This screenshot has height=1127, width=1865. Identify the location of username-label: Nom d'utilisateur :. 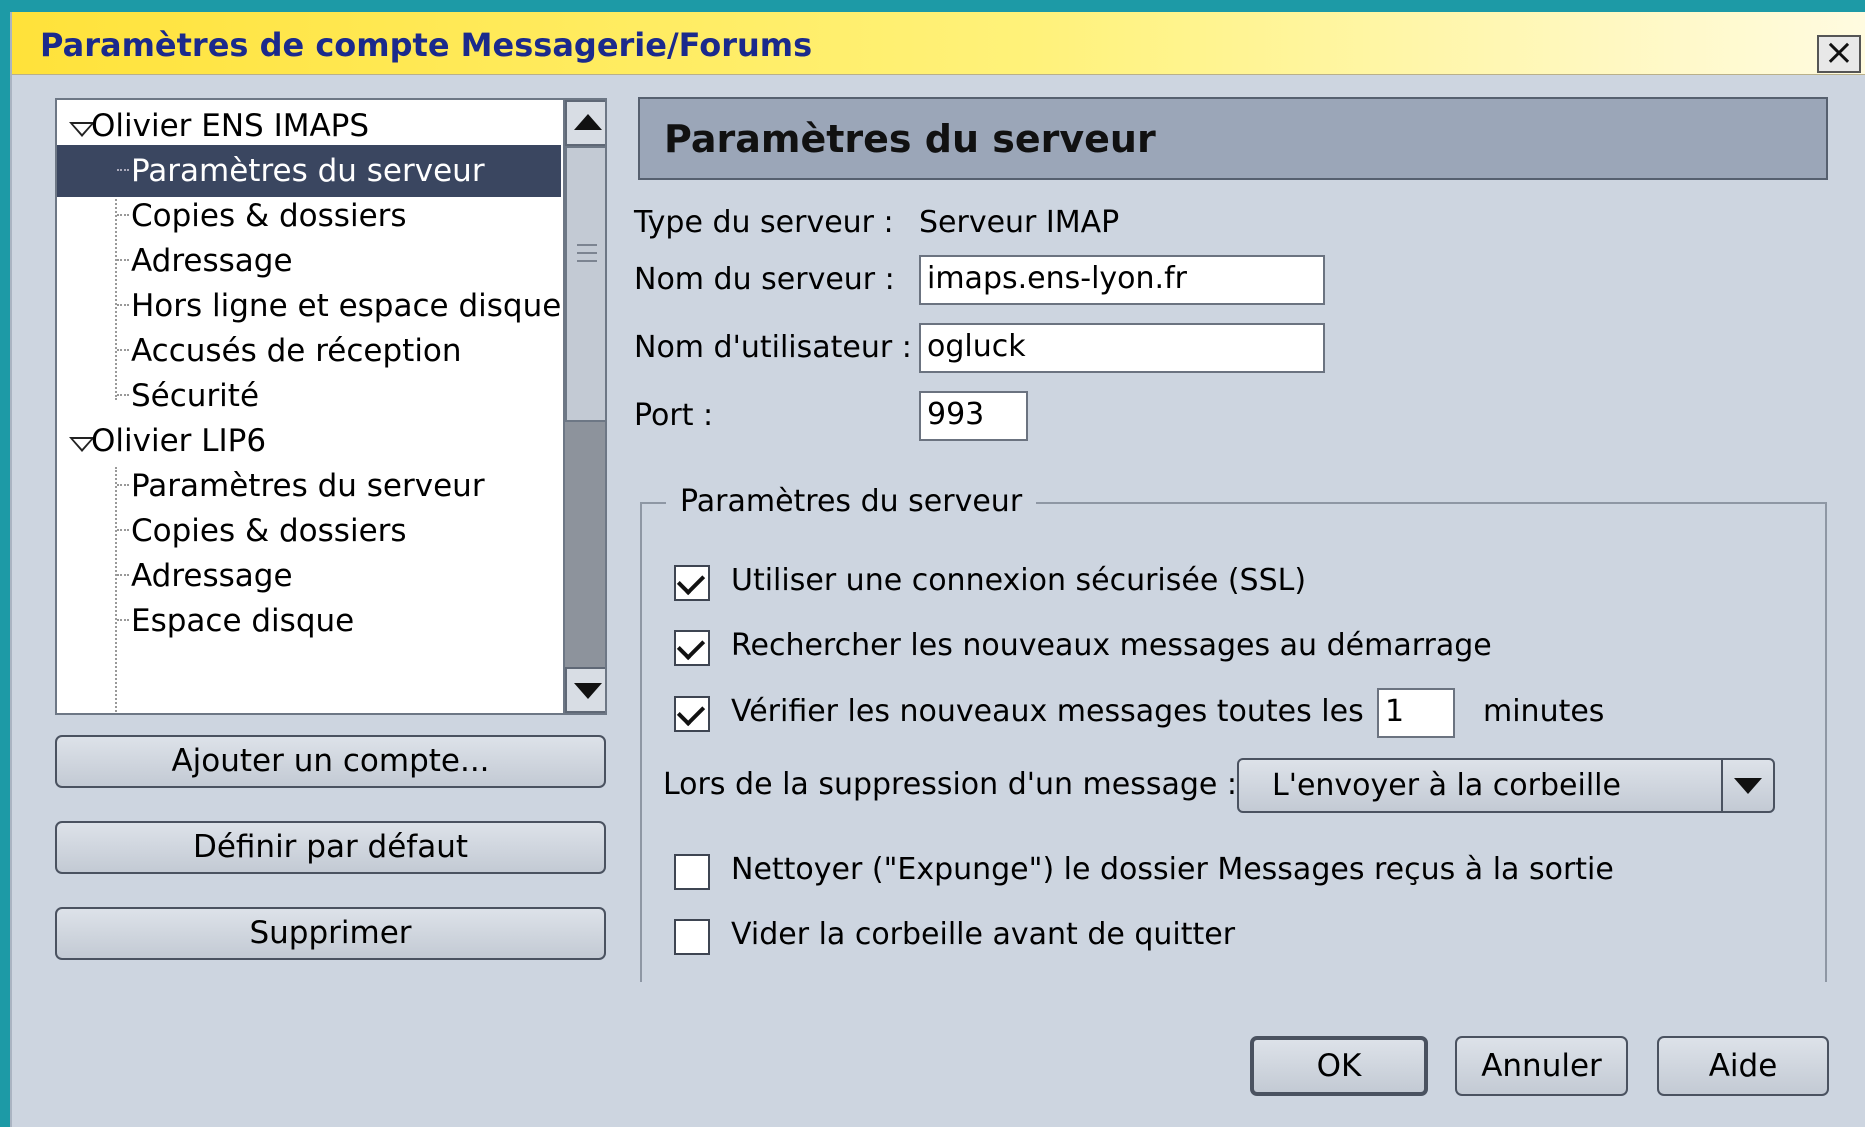
(773, 347).